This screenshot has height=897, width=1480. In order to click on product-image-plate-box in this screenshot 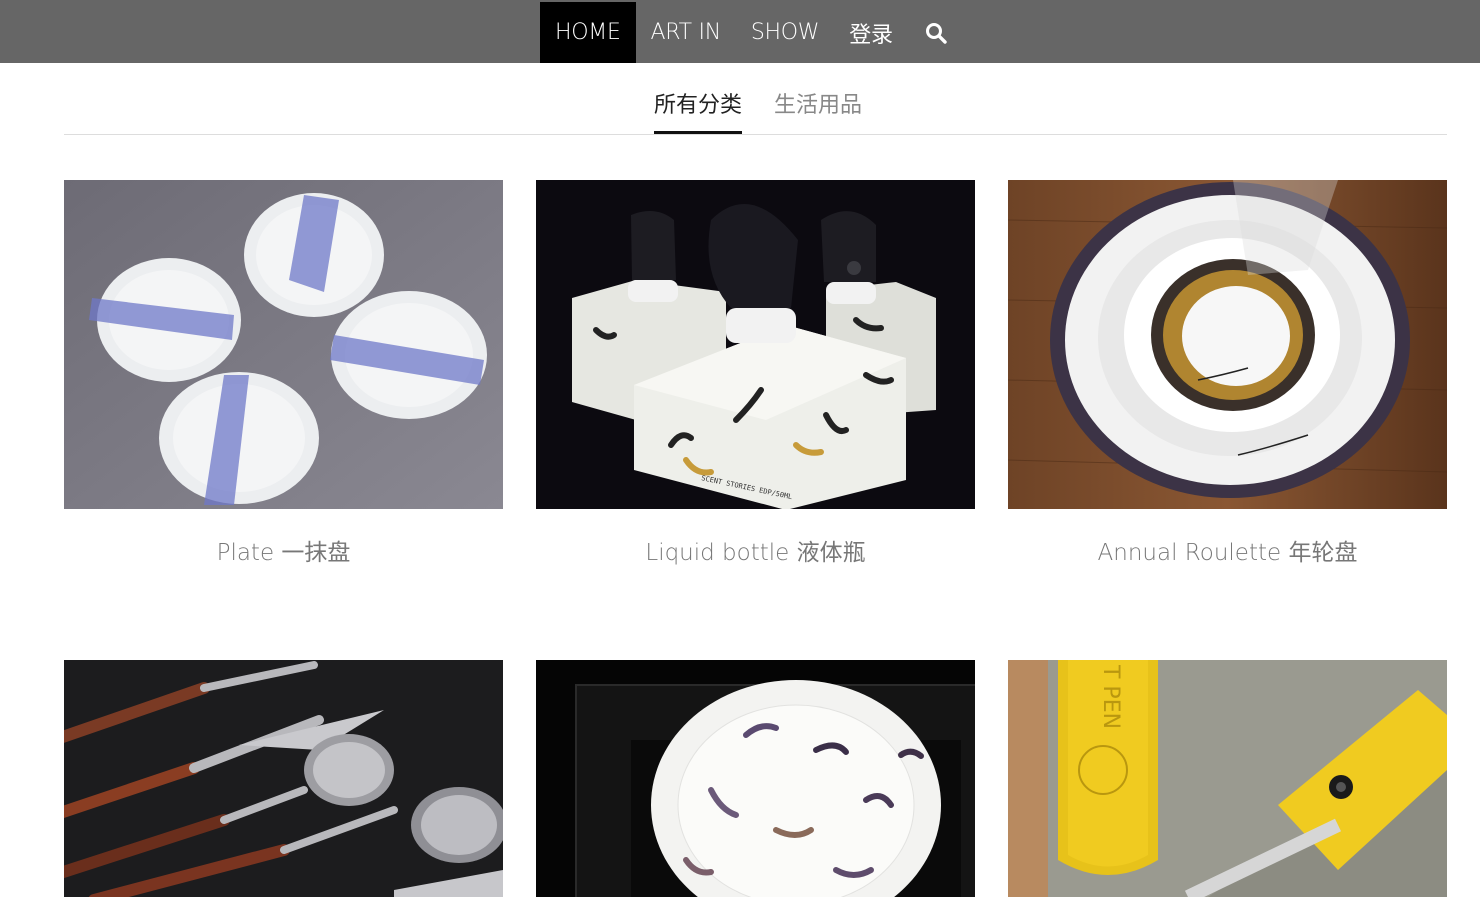, I will do `click(755, 778)`.